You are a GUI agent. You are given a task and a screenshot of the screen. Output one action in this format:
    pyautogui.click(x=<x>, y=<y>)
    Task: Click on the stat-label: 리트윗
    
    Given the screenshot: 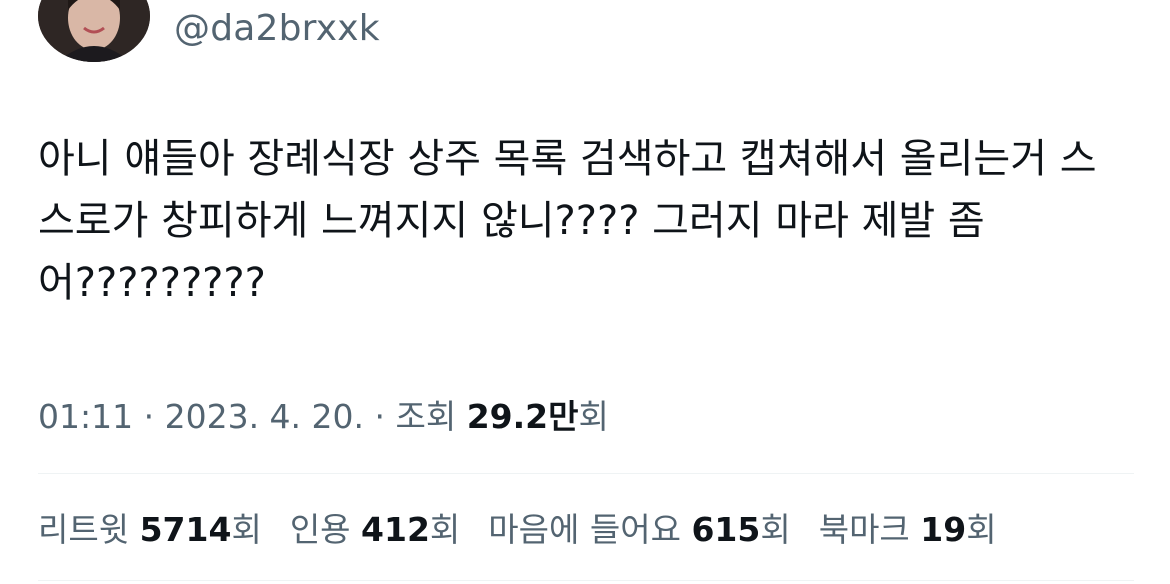 What is the action you would take?
    pyautogui.click(x=89, y=529)
    